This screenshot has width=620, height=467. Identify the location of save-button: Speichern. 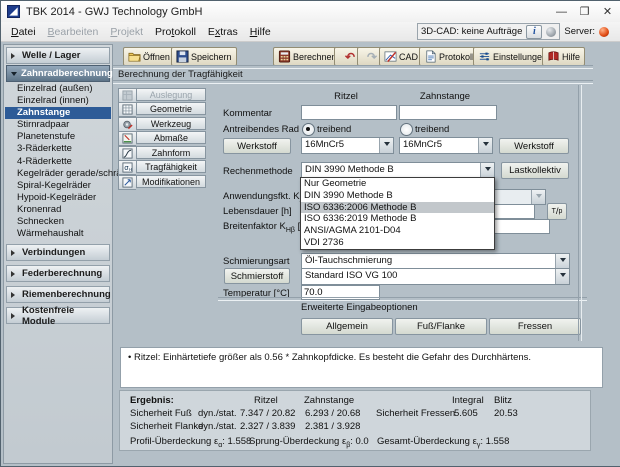
(204, 56).